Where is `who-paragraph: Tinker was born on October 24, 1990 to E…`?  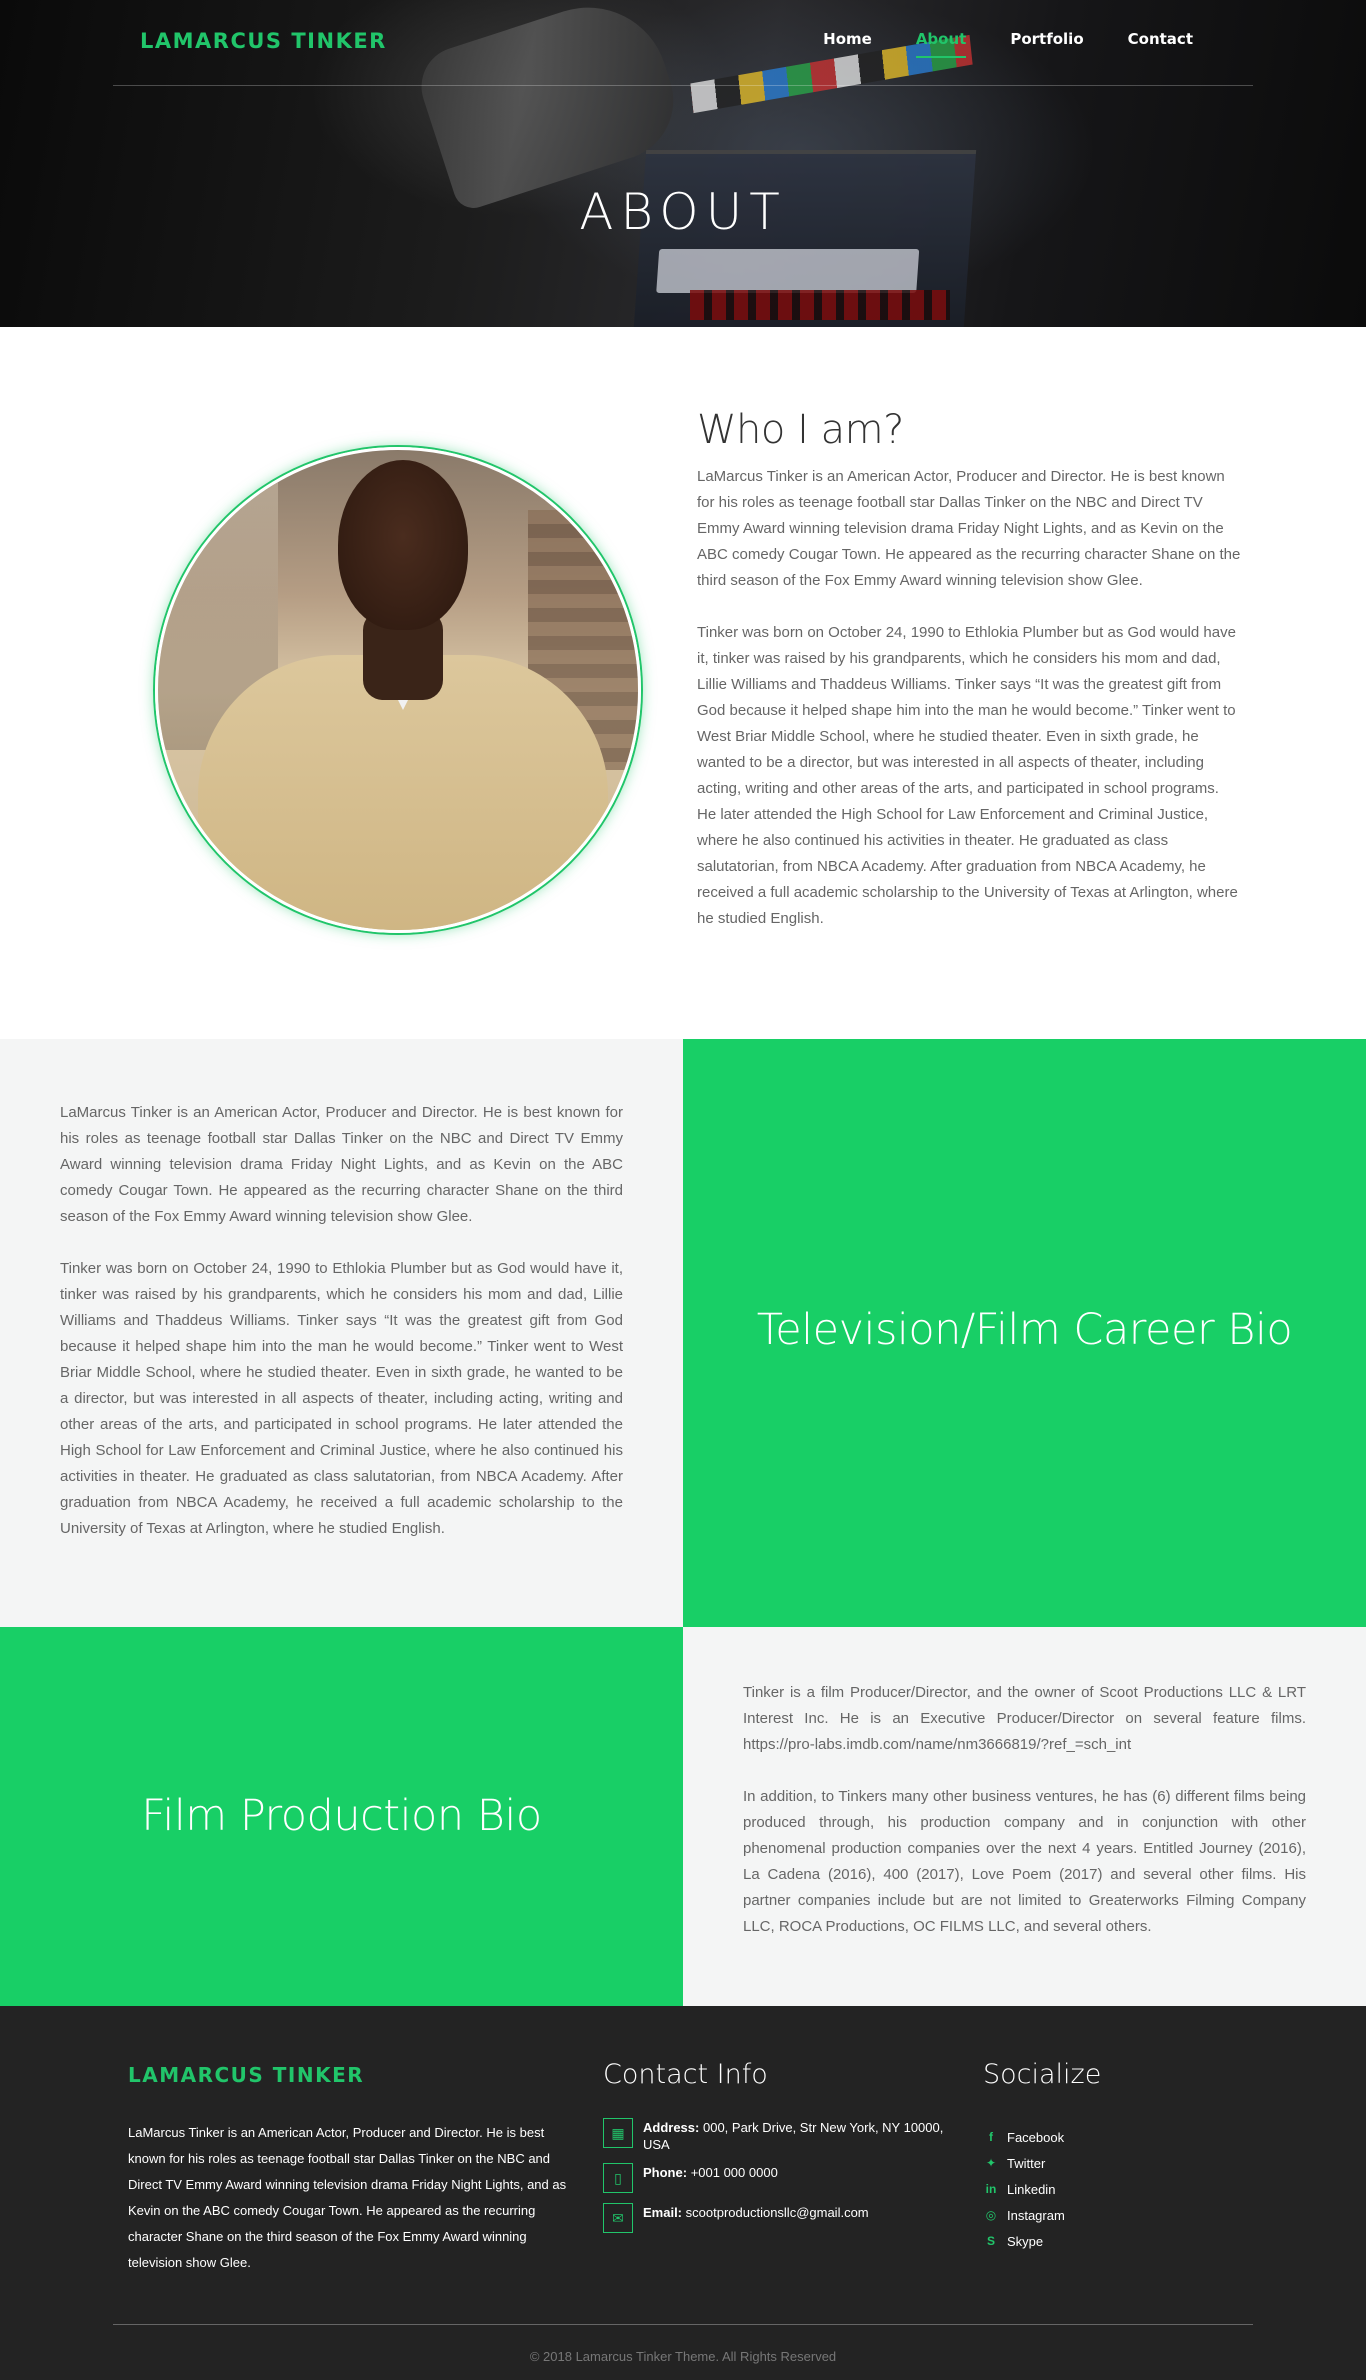 who-paragraph: Tinker was born on October 24, 1990 to E… is located at coordinates (967, 775).